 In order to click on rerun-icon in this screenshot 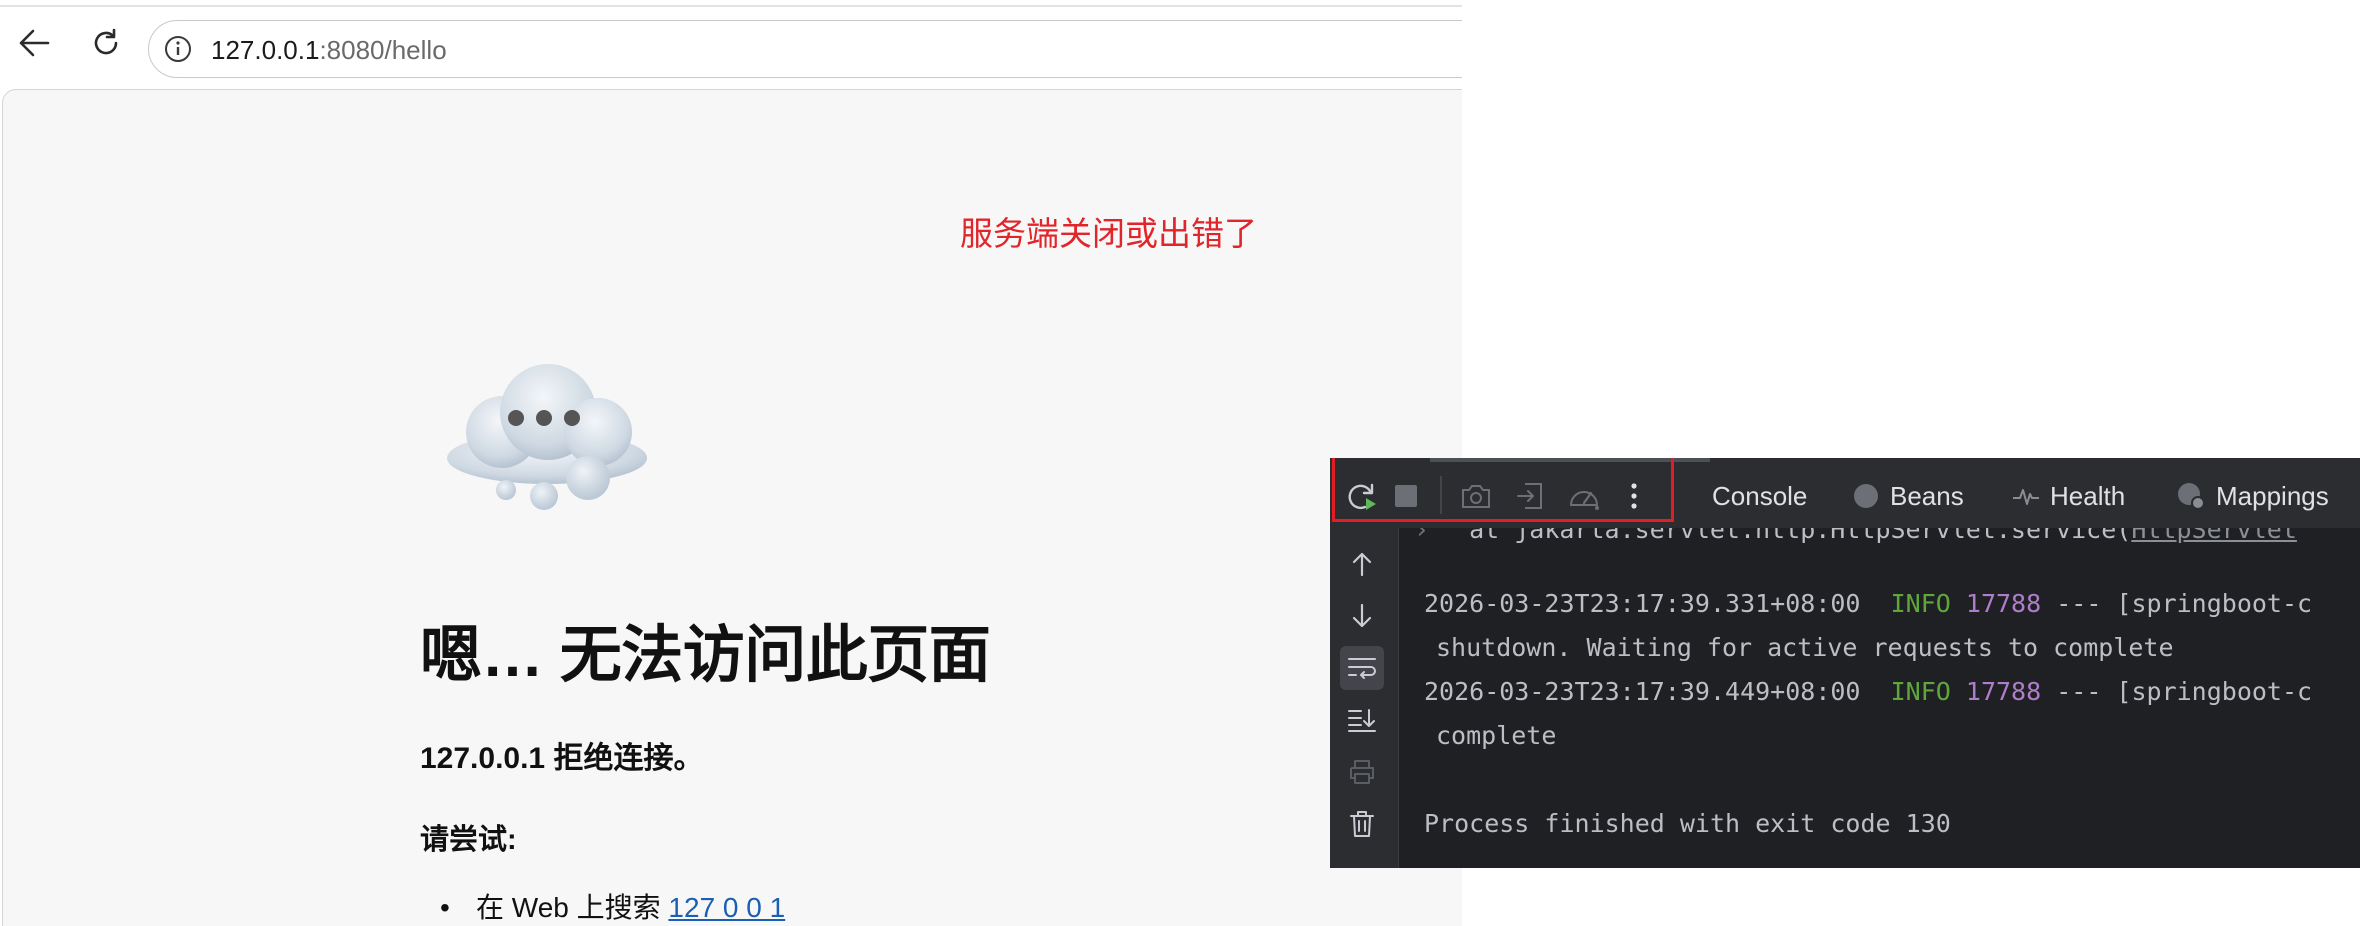, I will do `click(1362, 496)`.